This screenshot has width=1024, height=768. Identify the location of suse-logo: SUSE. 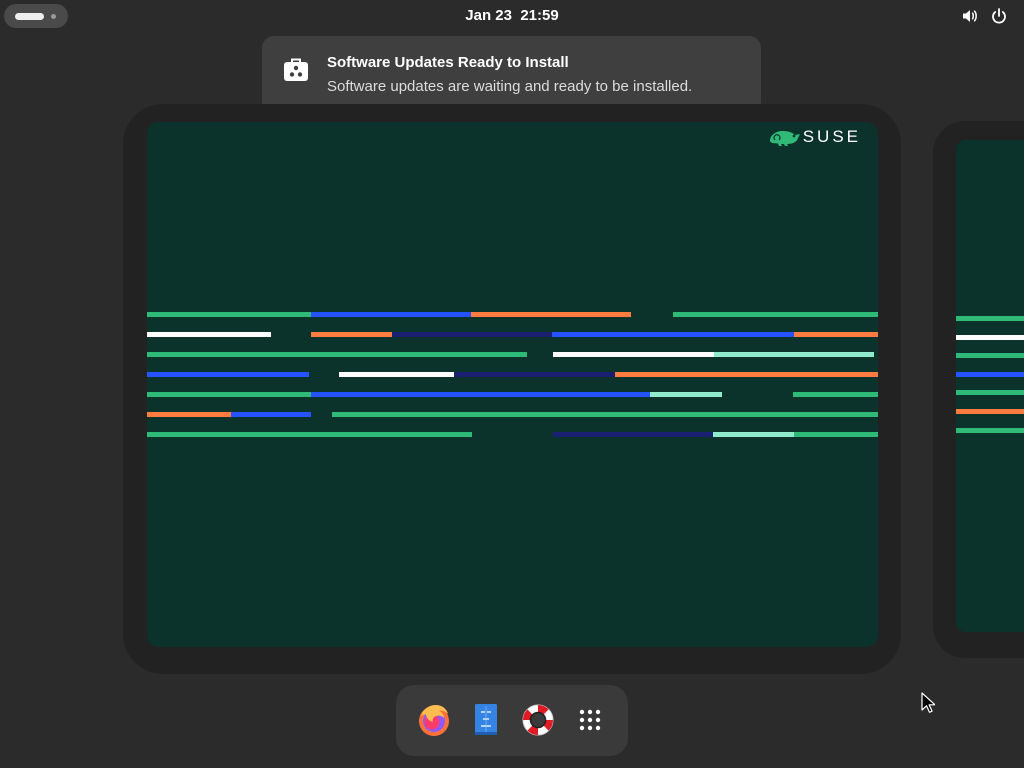
(815, 136).